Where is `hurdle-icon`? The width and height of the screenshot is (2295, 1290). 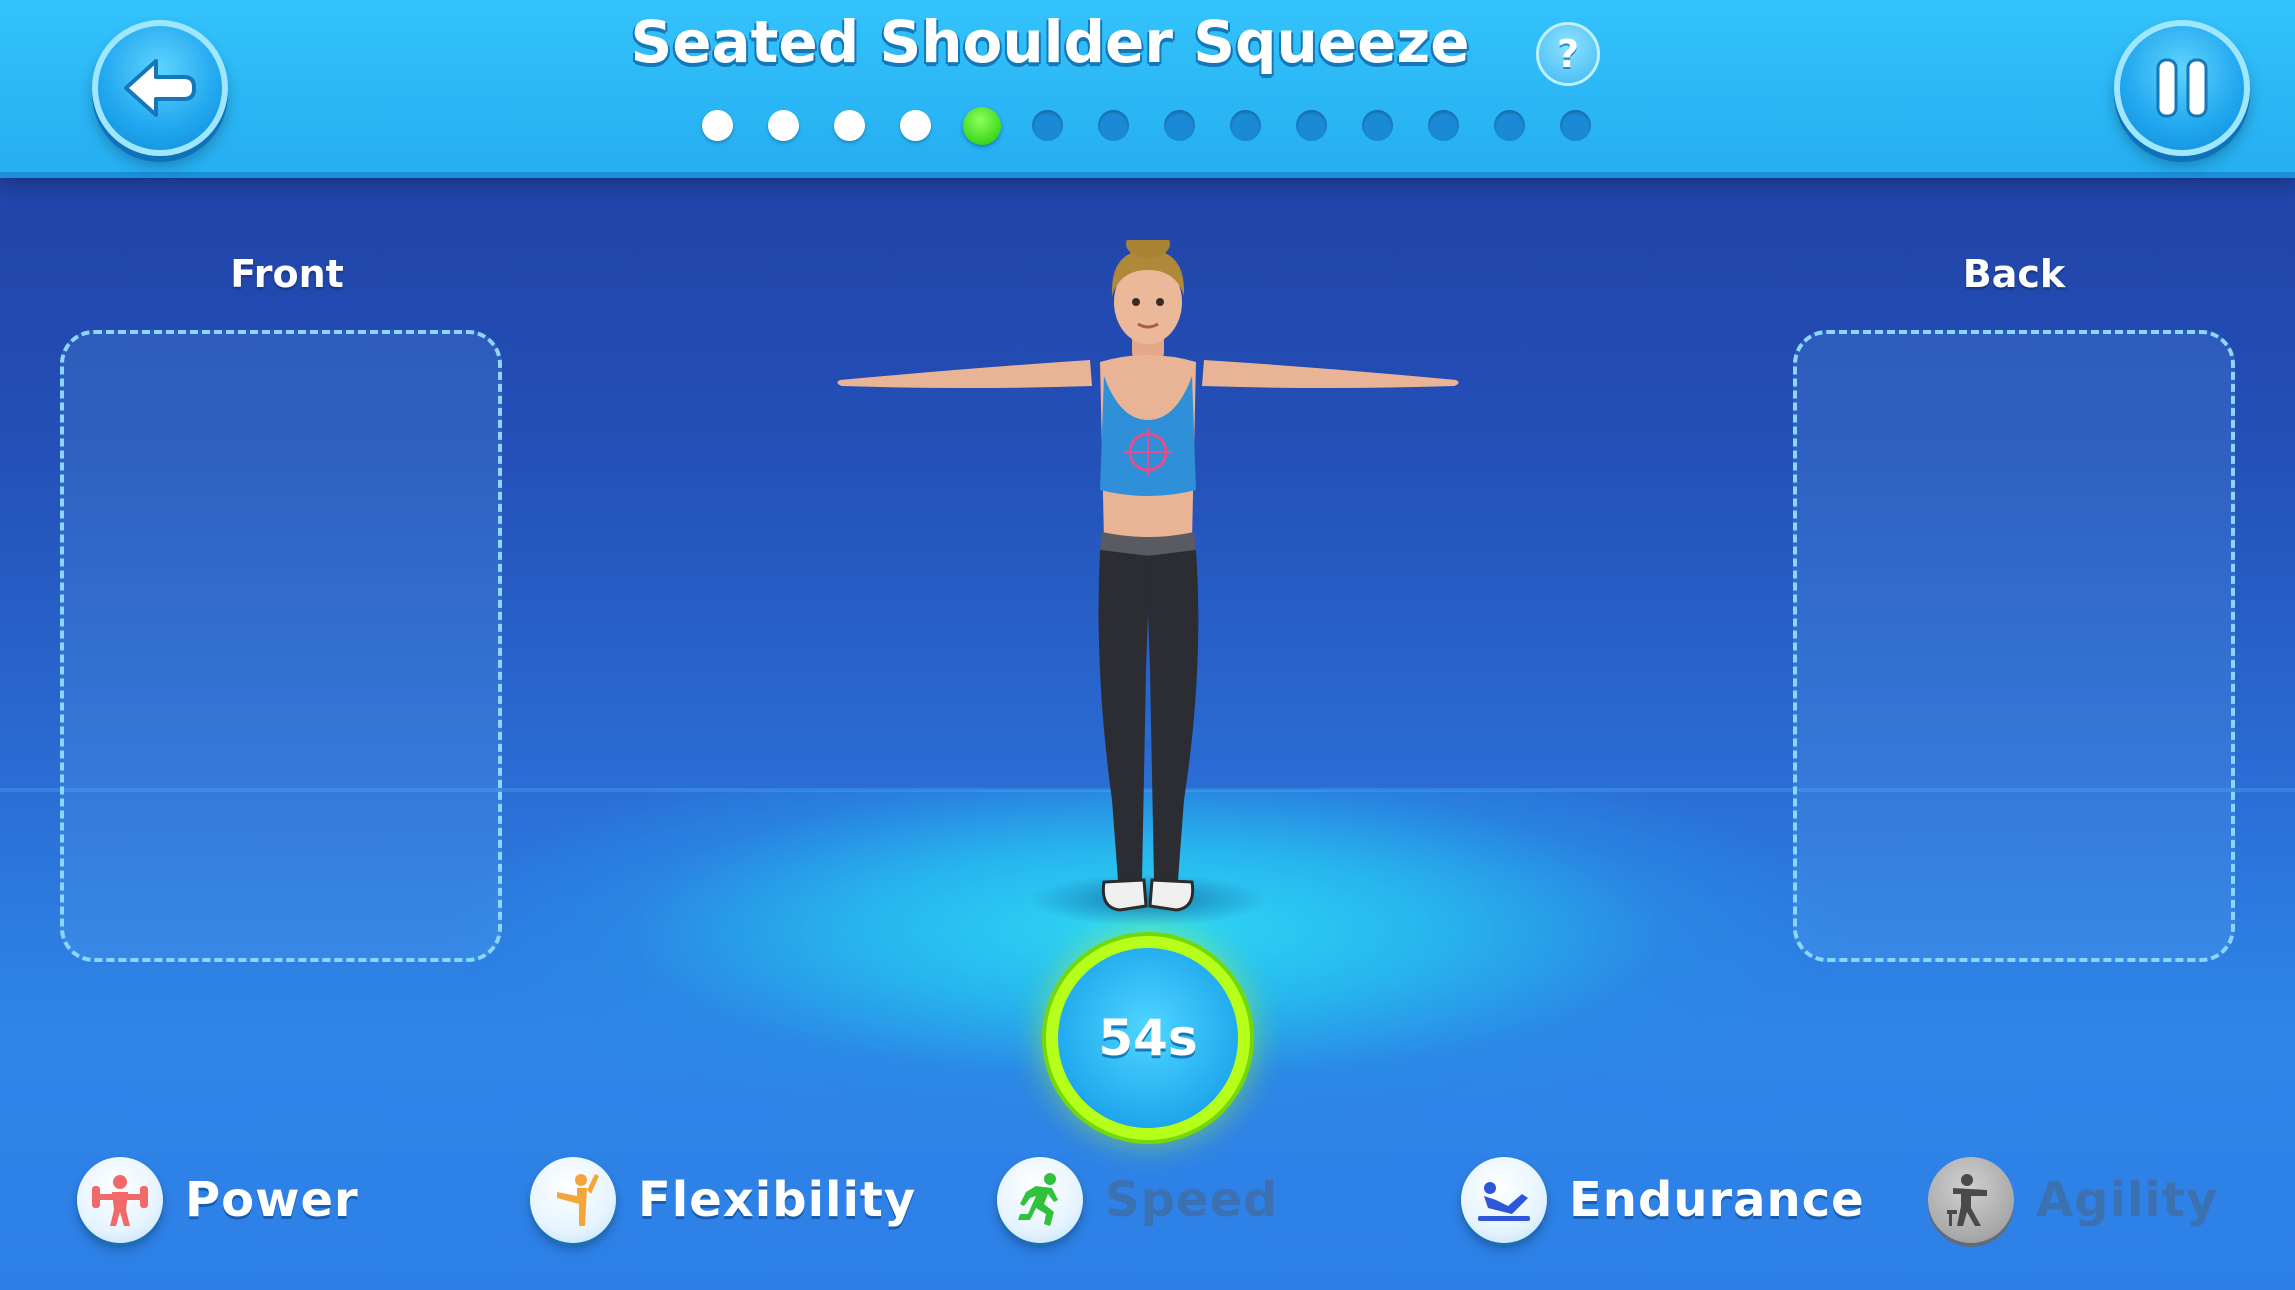 hurdle-icon is located at coordinates (1971, 1200).